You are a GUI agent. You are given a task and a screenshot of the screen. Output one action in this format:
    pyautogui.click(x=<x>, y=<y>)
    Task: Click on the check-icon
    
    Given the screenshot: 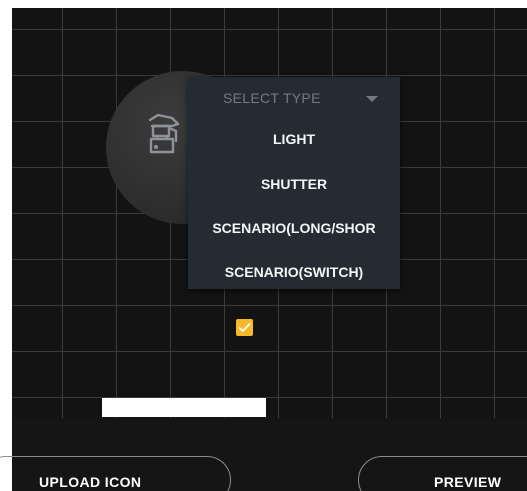 What is the action you would take?
    pyautogui.click(x=244, y=327)
    